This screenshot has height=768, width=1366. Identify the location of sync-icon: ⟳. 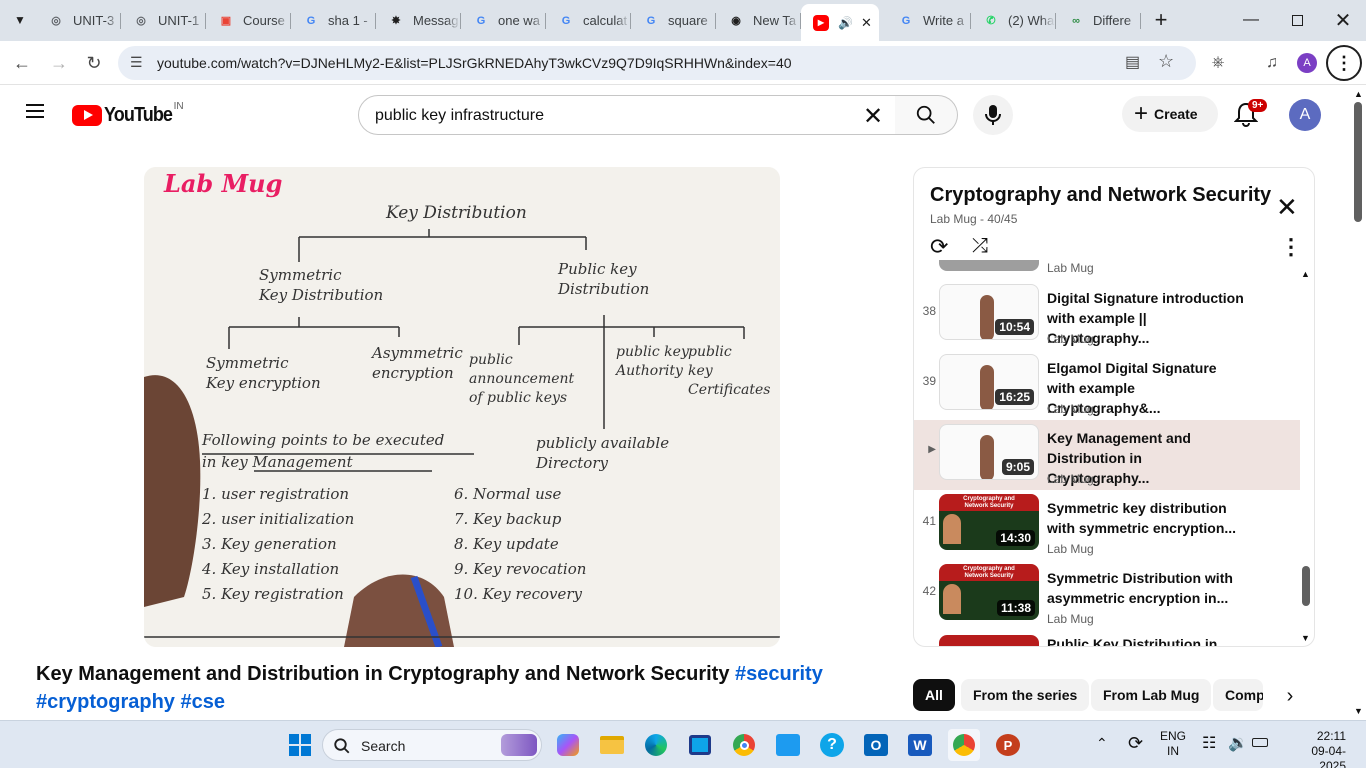
(1135, 743).